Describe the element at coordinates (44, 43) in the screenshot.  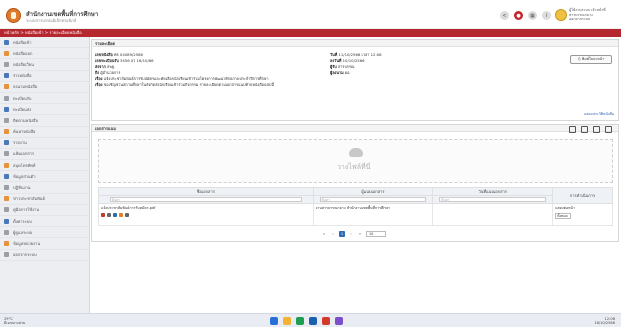
I see `sidebar-item: หนังสือเข้า` at that location.